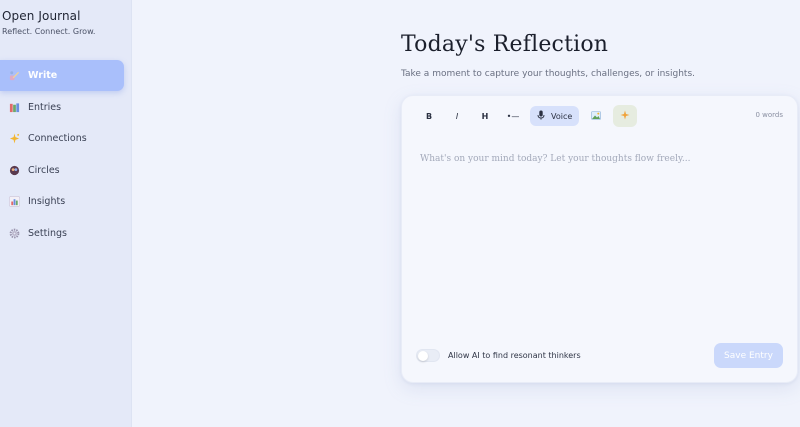 The height and width of the screenshot is (427, 800). I want to click on brand: Open Journal Reflect. Connect. Grow., so click(48, 22).